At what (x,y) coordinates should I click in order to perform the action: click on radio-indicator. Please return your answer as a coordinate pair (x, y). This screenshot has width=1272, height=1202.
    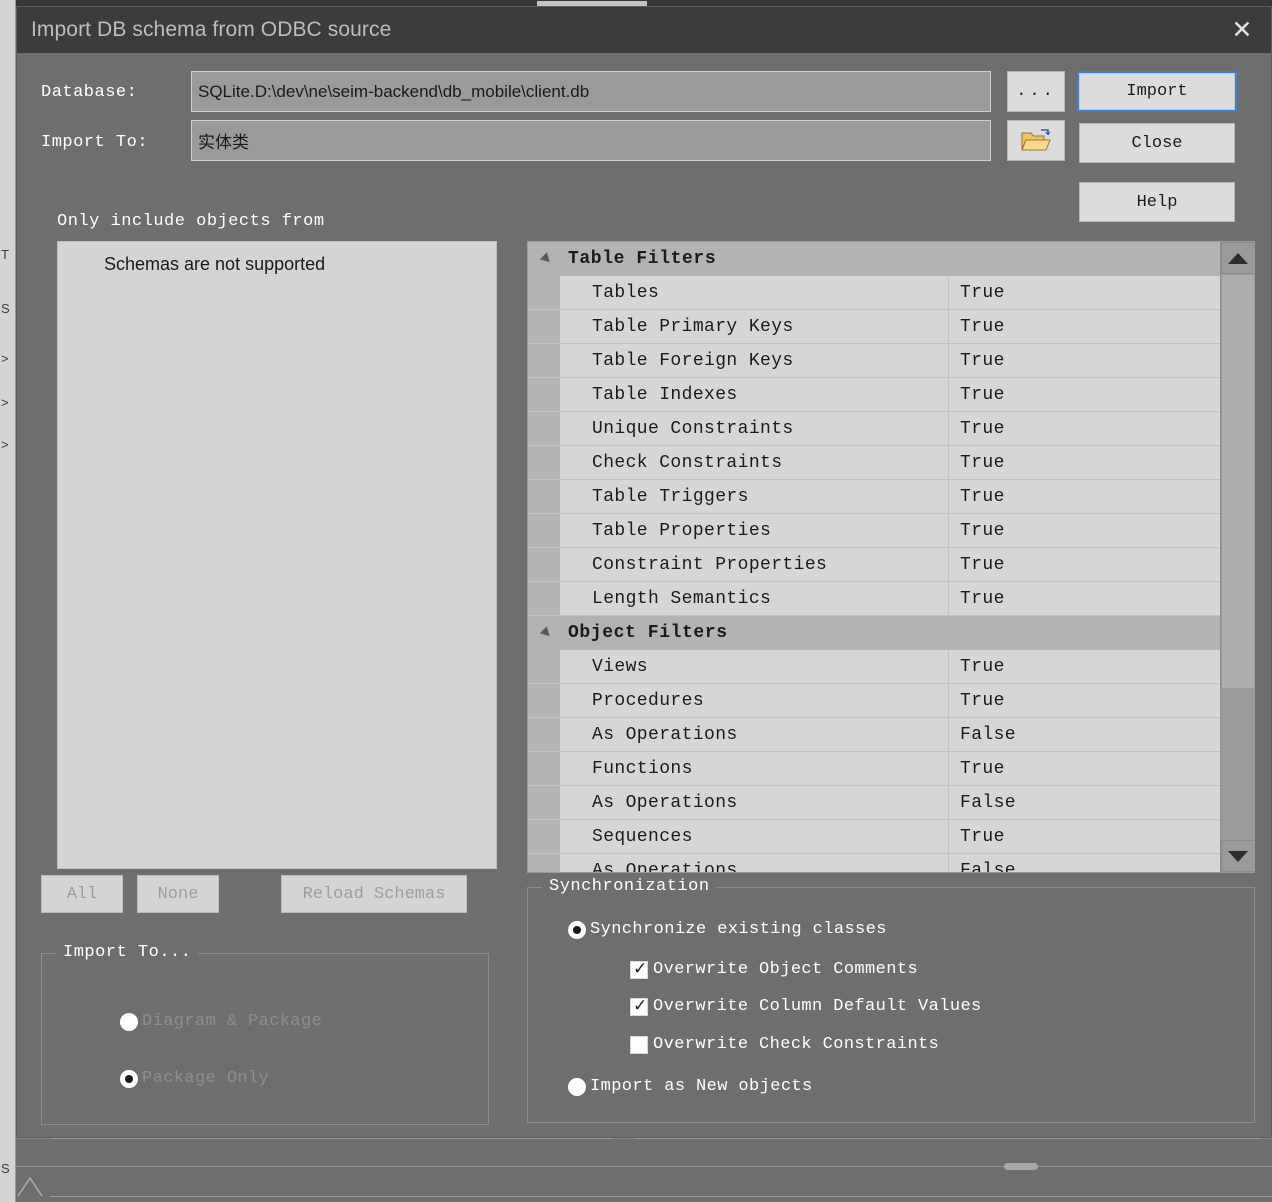
    Looking at the image, I should click on (129, 1078).